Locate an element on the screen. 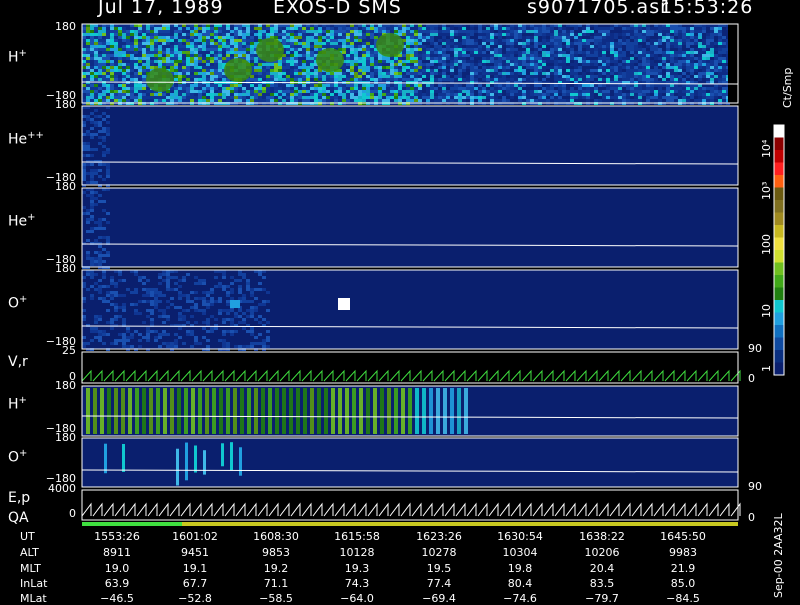  o-plus-bright-spot is located at coordinates (344, 304).